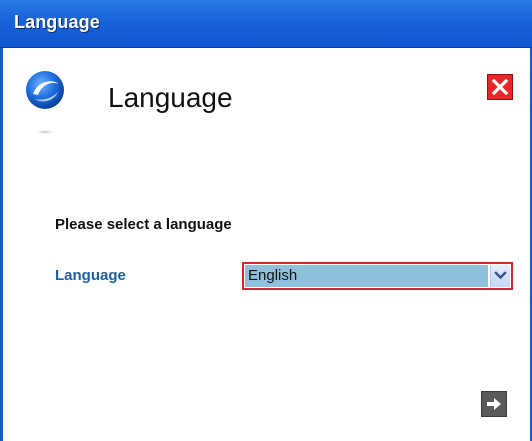 The width and height of the screenshot is (532, 441). I want to click on language-select: English, so click(377, 276).